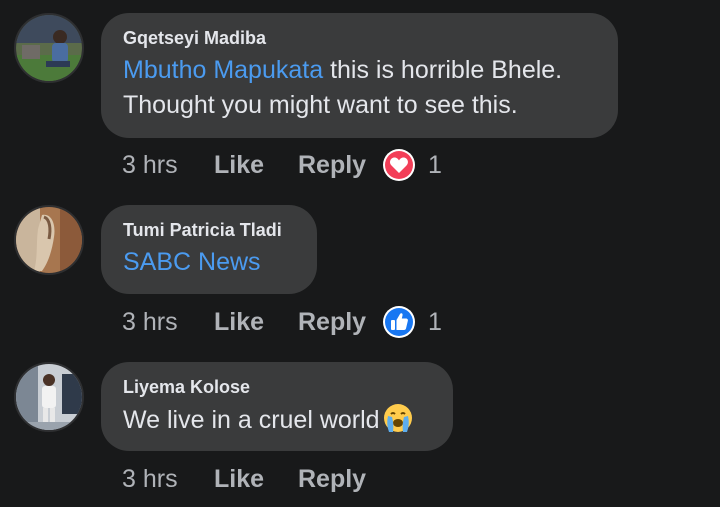 Image resolution: width=720 pixels, height=507 pixels. I want to click on comment-text-line2: Thought you might want to see this., so click(320, 105).